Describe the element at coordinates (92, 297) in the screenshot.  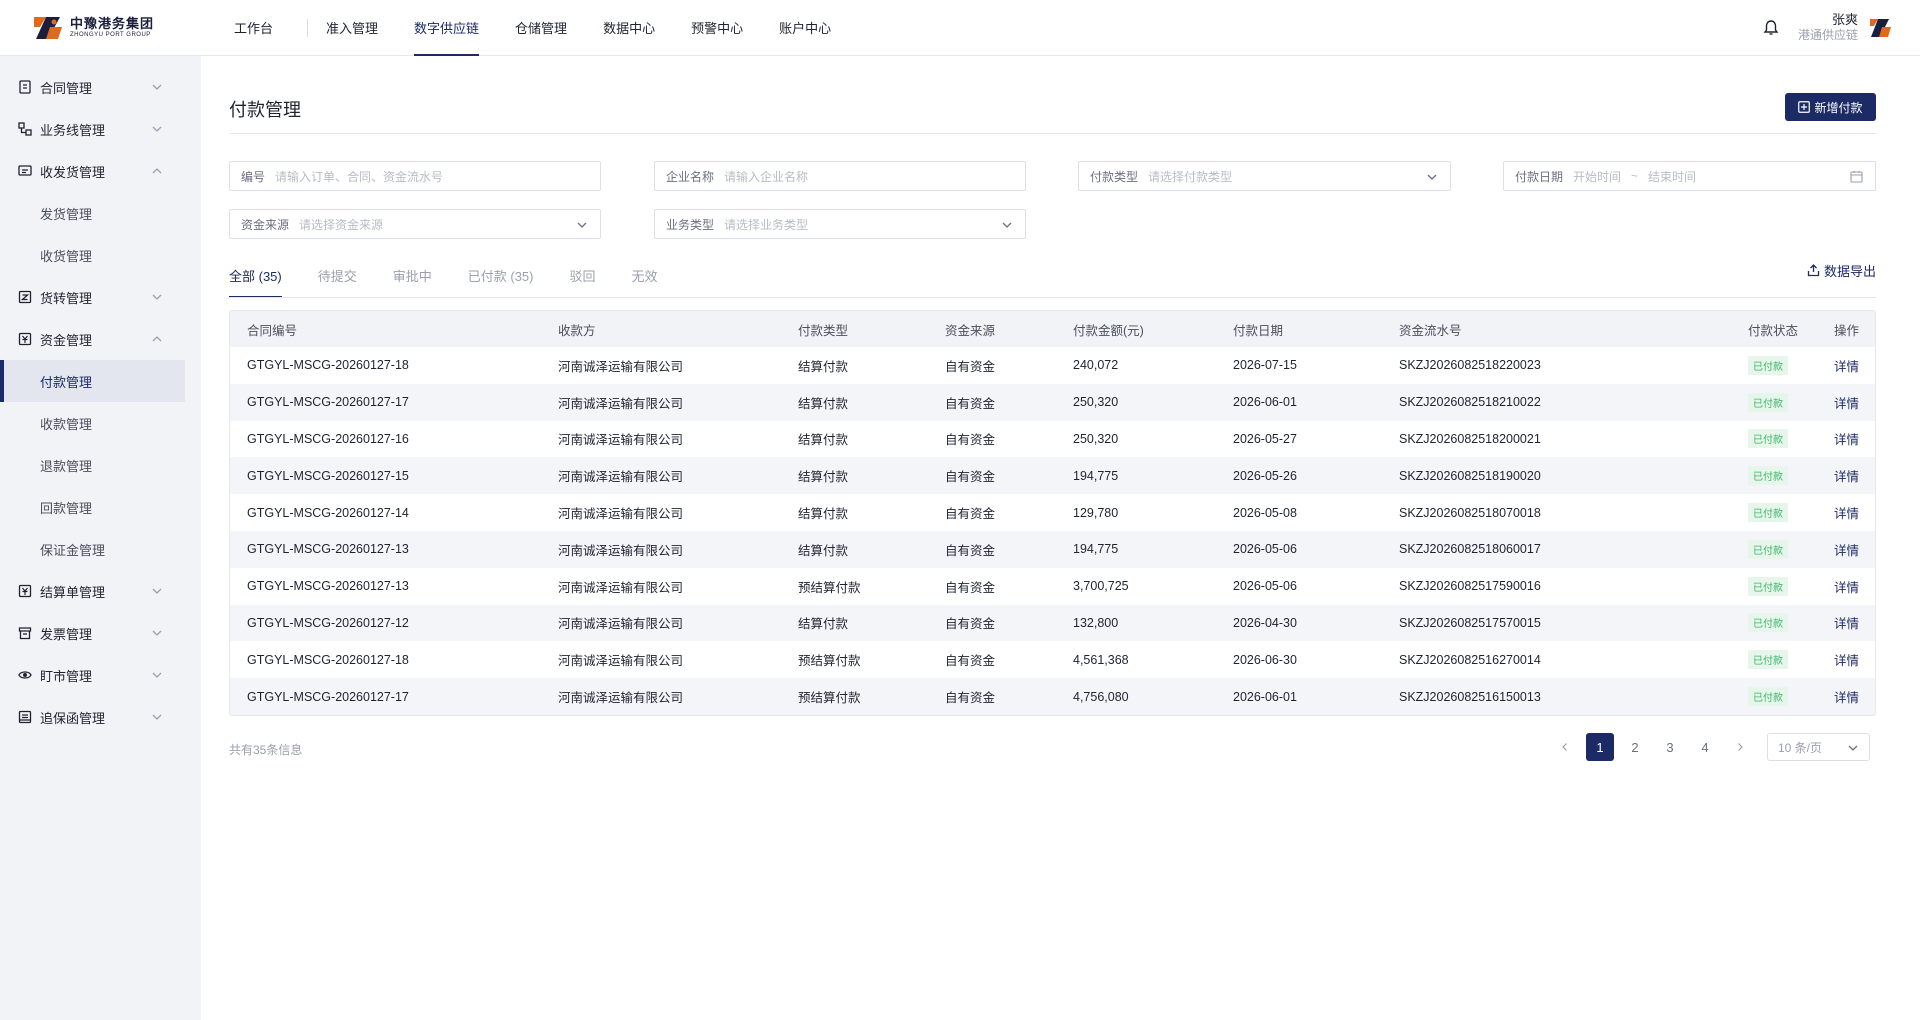
I see `sidebar-item-cargo-transfer: 货转管理` at that location.